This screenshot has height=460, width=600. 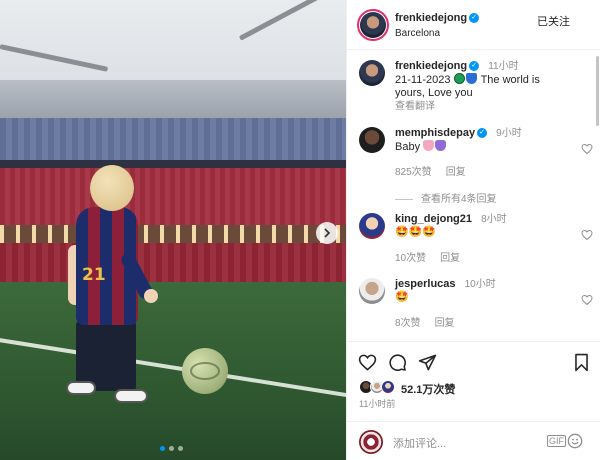 What do you see at coordinates (423, 80) in the screenshot?
I see `caption-text-line1: 21-11-2023` at bounding box center [423, 80].